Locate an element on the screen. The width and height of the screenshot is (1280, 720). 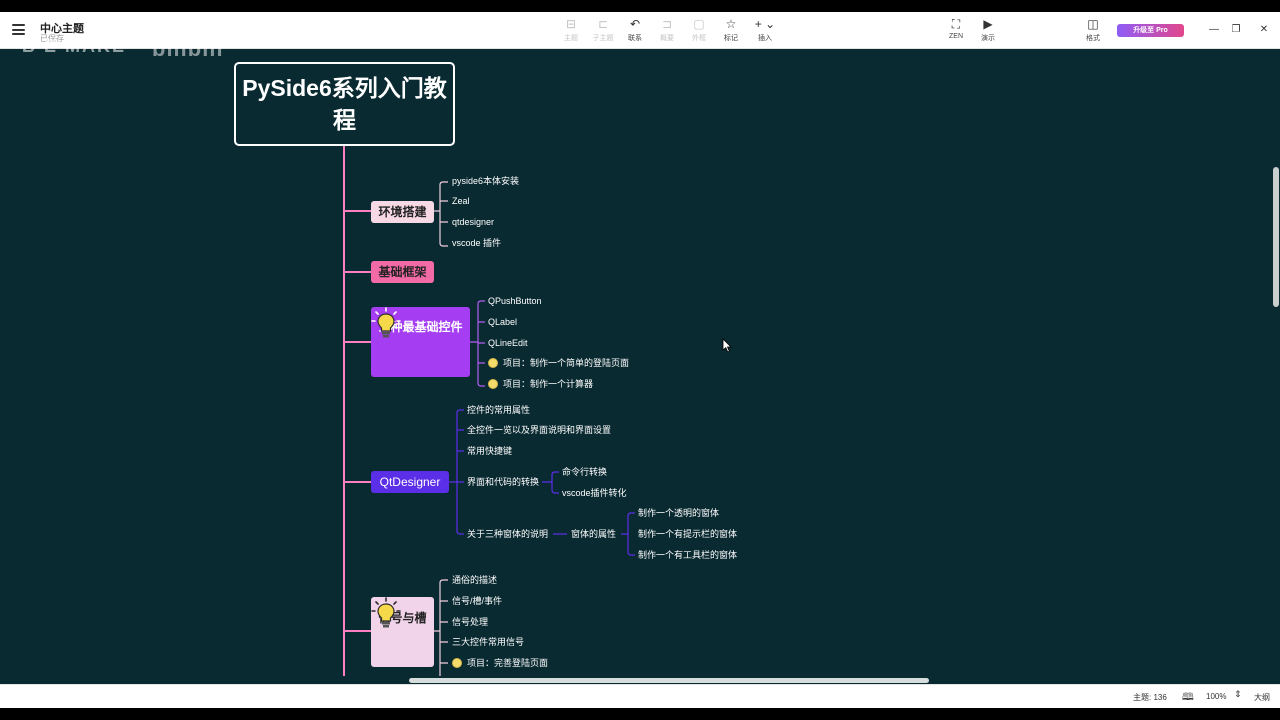
hamburger-menu-icon is located at coordinates (18, 29).